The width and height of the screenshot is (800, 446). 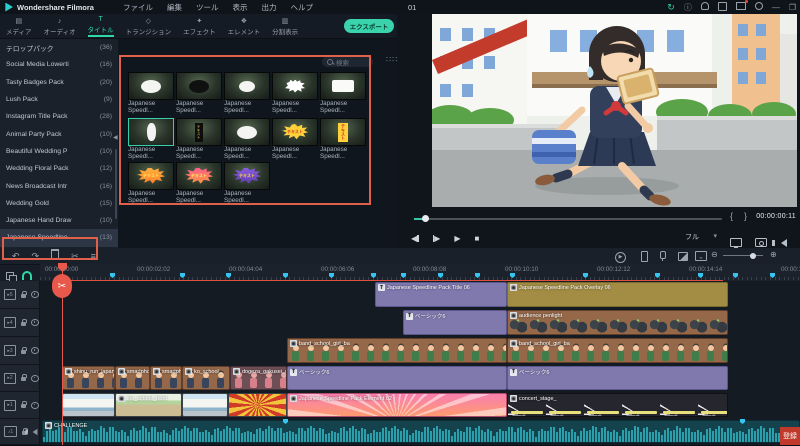 I want to click on clip-dogeza_gakusei_won: ▣dogeza_gakusei_won, so click(x=258, y=378).